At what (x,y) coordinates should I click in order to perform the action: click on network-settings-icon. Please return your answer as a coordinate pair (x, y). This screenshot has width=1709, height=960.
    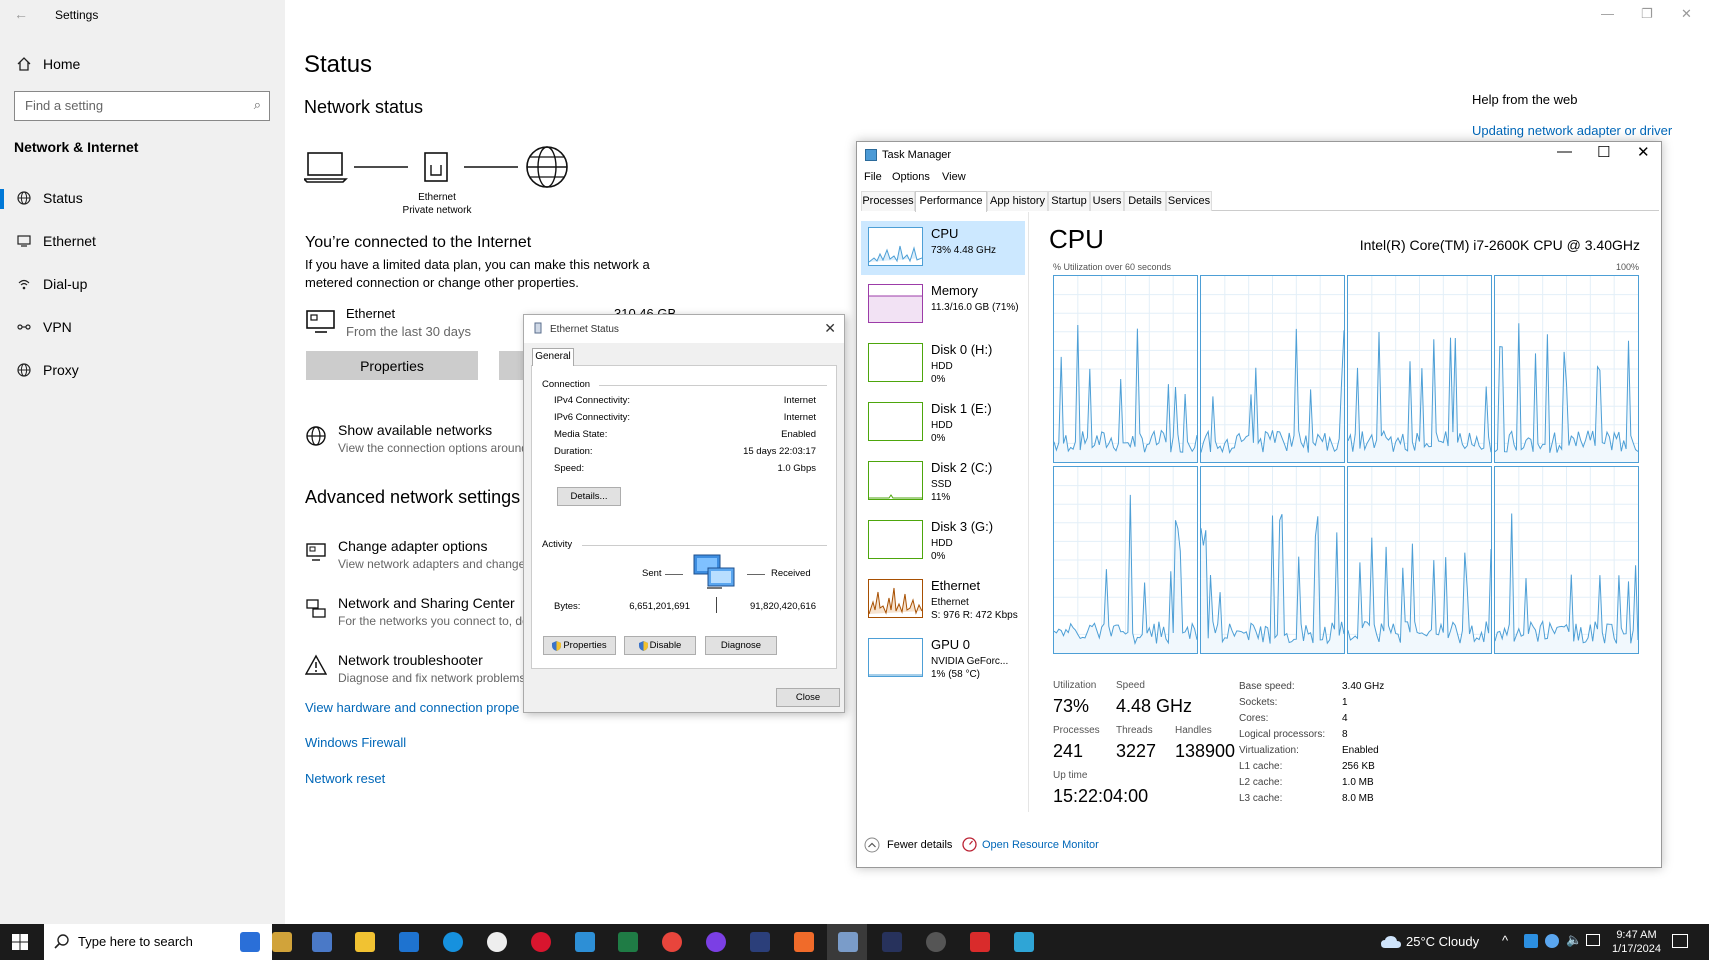
    Looking at the image, I should click on (848, 942).